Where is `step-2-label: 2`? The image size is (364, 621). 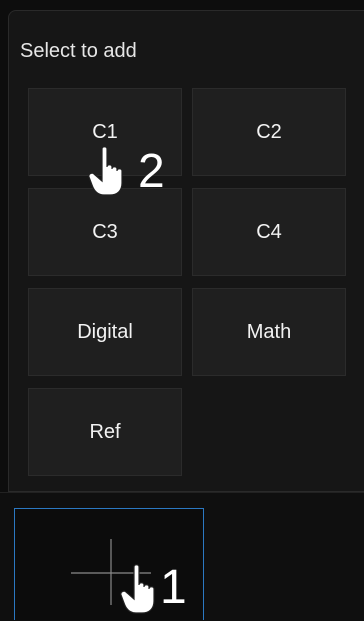 step-2-label: 2 is located at coordinates (151, 171).